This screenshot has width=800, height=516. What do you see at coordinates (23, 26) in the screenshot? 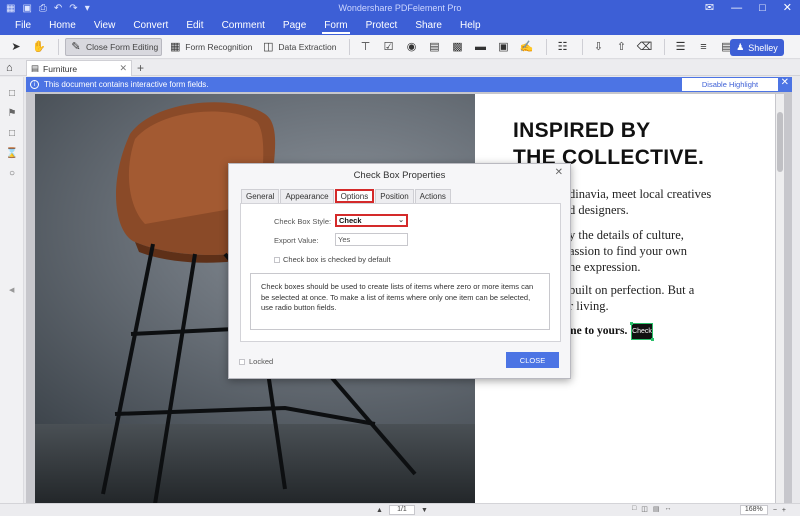
I see `menu-file: File` at bounding box center [23, 26].